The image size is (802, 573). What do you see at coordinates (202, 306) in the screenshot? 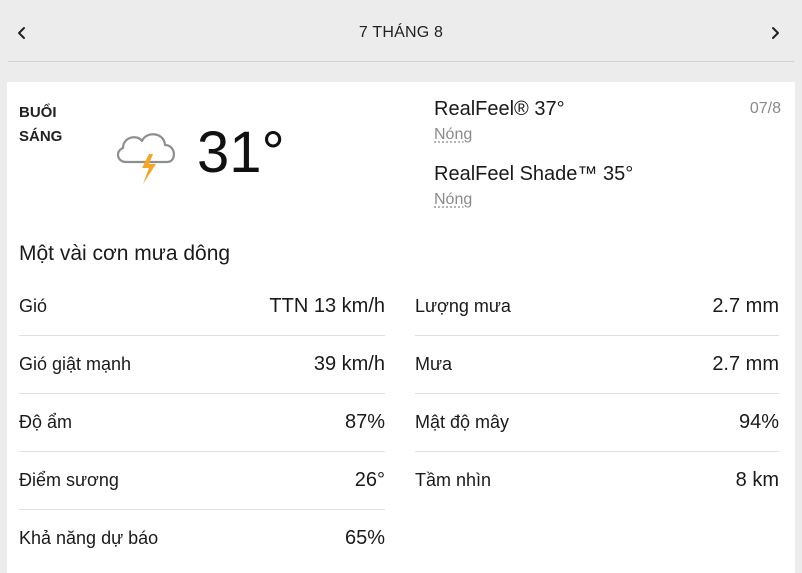
I see `detail-row-wind: Gió TTN 13 km/h` at bounding box center [202, 306].